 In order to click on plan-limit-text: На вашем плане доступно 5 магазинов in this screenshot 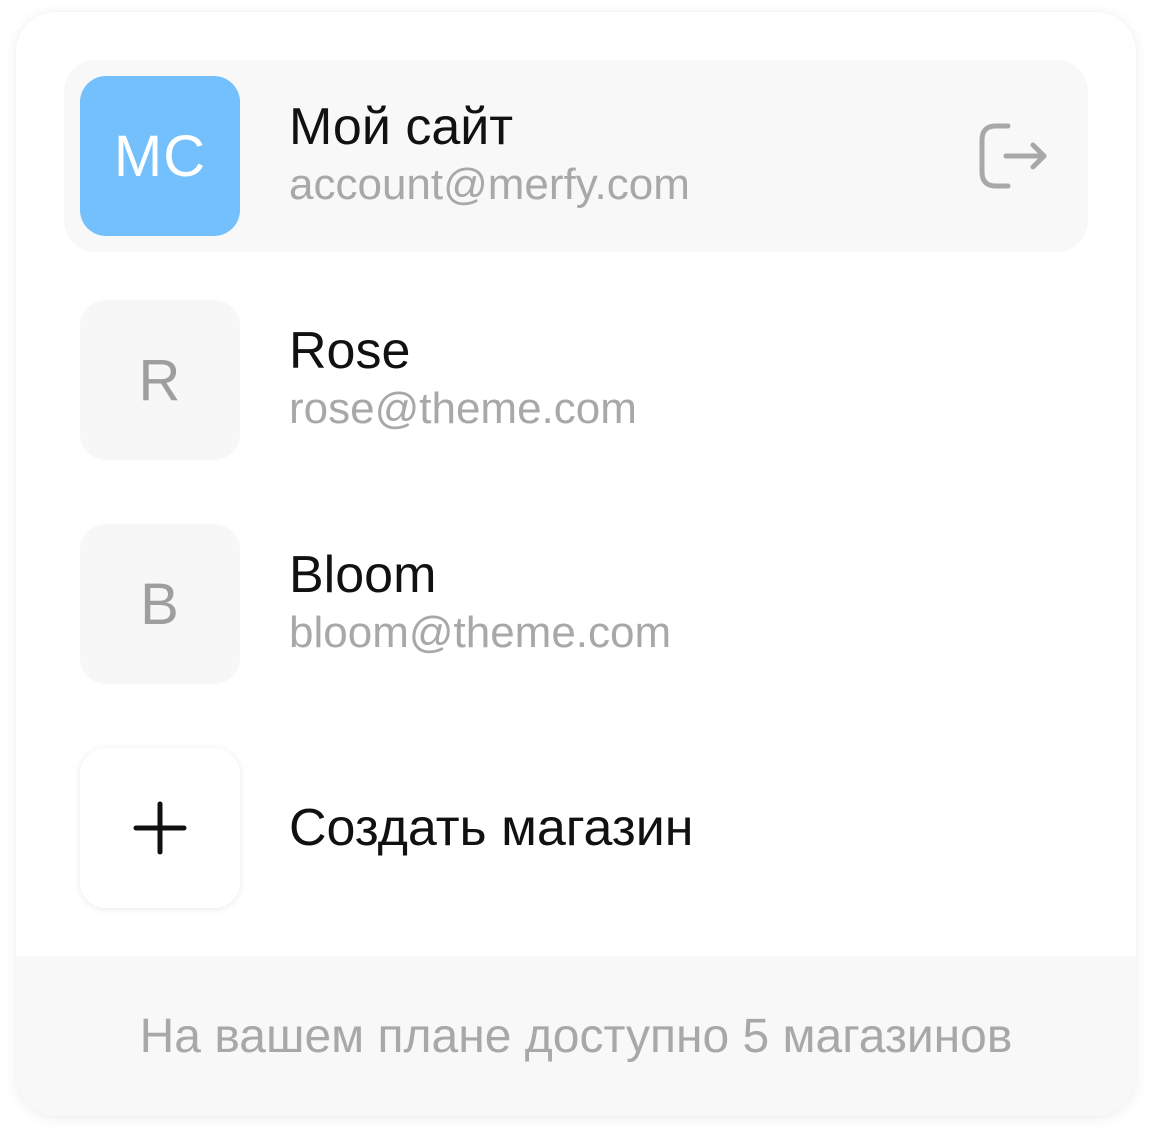, I will do `click(576, 1036)`.